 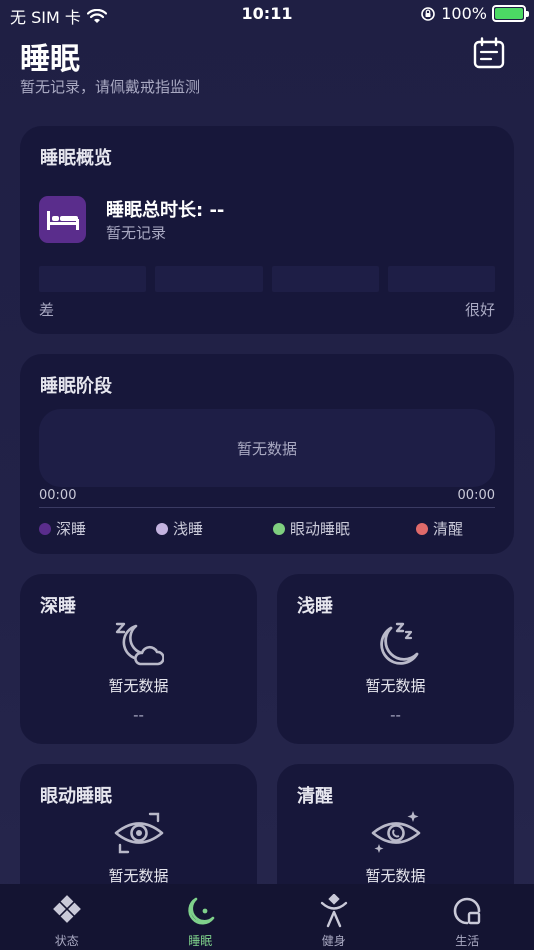 I want to click on moon-zzz-icon, so click(x=399, y=643).